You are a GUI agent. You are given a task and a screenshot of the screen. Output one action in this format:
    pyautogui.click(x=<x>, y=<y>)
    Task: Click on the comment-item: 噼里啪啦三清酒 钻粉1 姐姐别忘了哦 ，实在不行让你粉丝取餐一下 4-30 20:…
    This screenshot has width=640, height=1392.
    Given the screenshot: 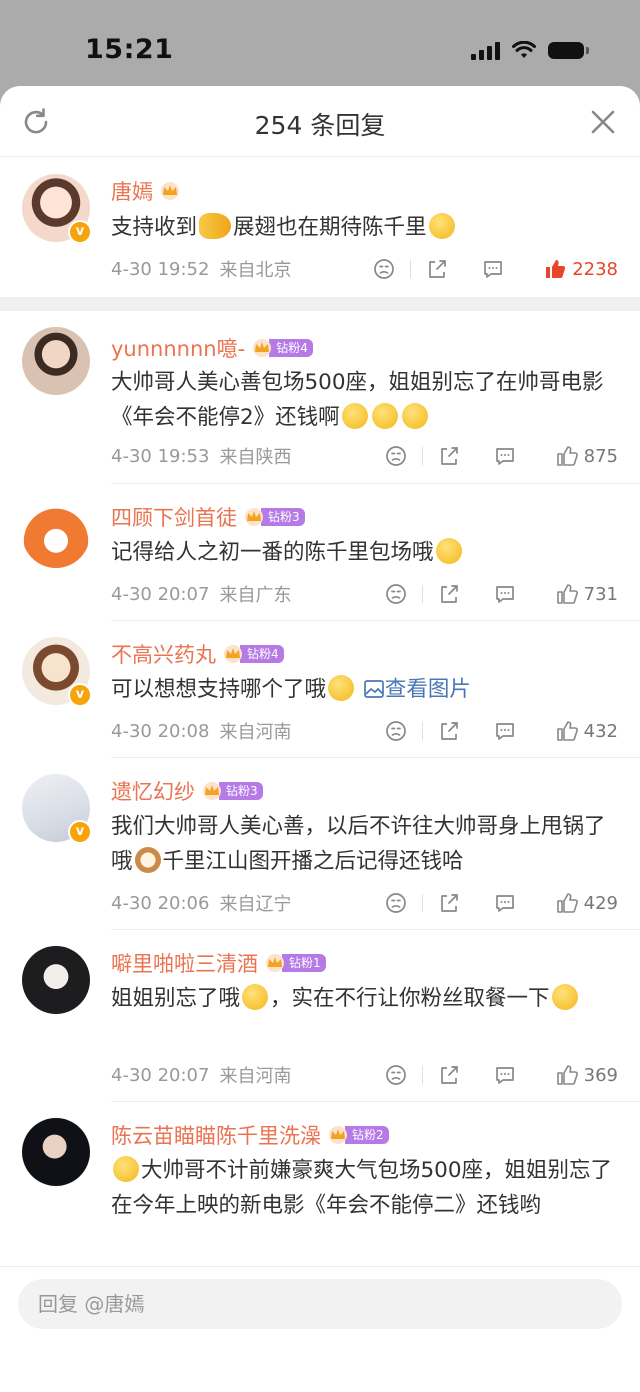 What is the action you would take?
    pyautogui.click(x=320, y=1016)
    